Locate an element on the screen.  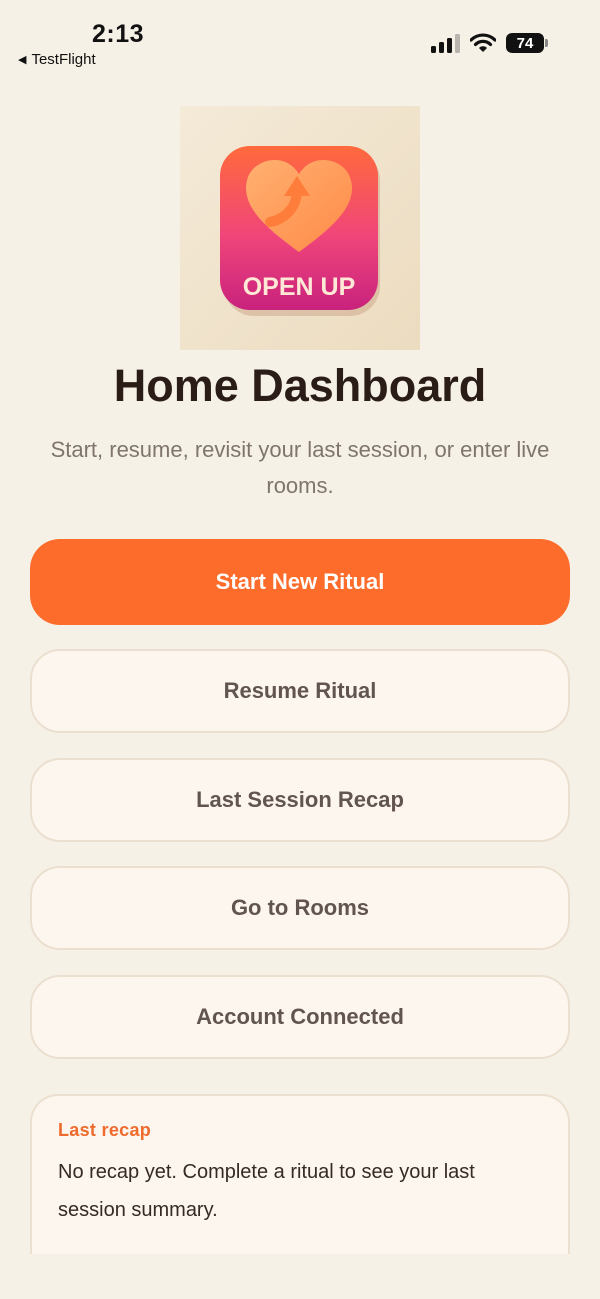
page-title: Home Dashboard is located at coordinates (300, 385).